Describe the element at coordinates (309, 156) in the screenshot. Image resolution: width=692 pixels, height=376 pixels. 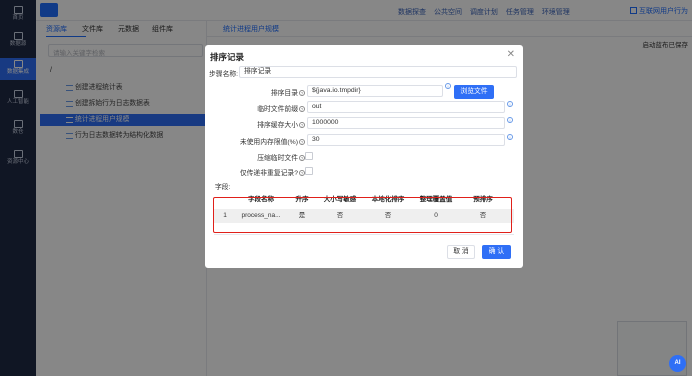
I see `compress-checkbox` at that location.